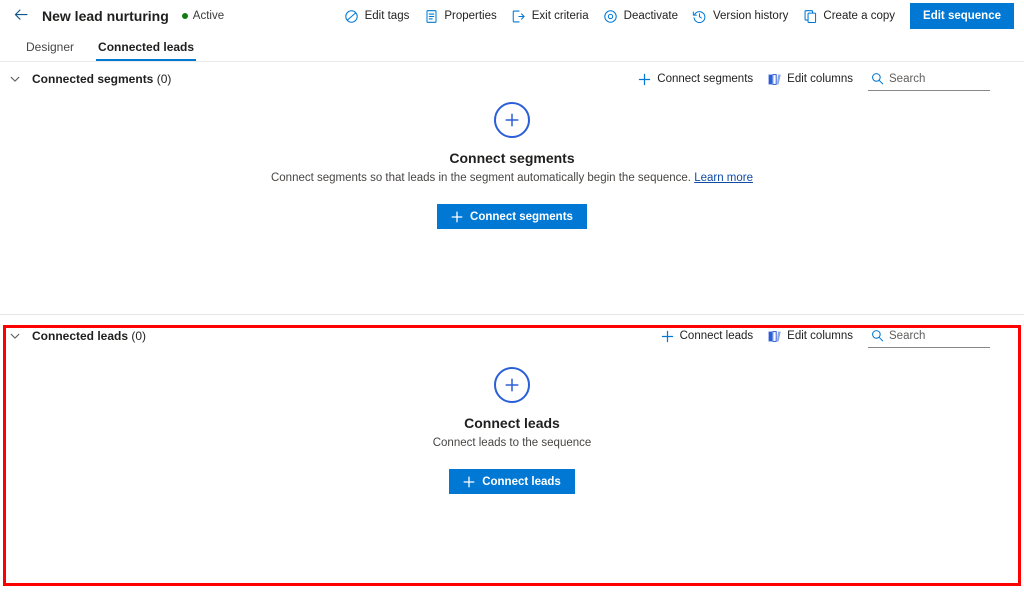 This screenshot has width=1024, height=594. What do you see at coordinates (723, 178) in the screenshot?
I see `learn-more-link: Learn more` at bounding box center [723, 178].